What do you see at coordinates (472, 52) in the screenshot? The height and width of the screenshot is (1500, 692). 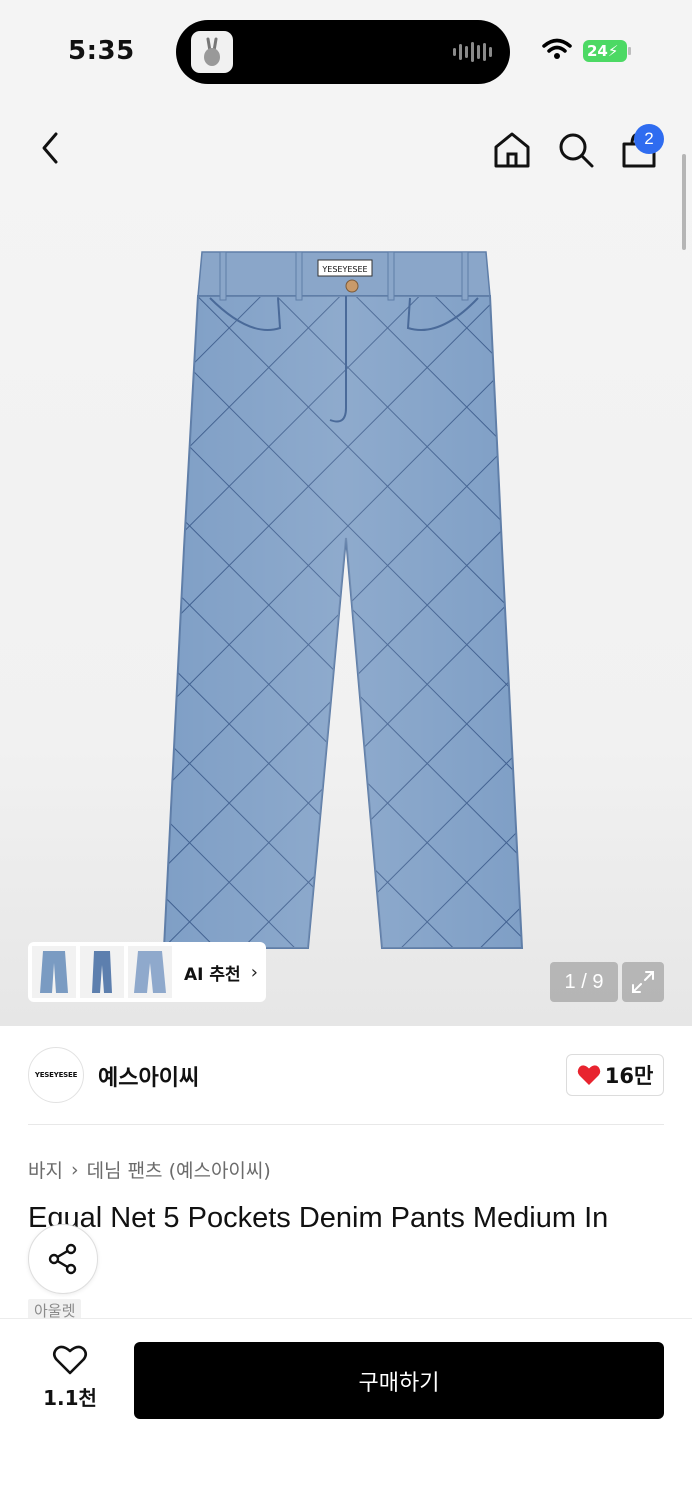 I see `audio-wave-icon` at bounding box center [472, 52].